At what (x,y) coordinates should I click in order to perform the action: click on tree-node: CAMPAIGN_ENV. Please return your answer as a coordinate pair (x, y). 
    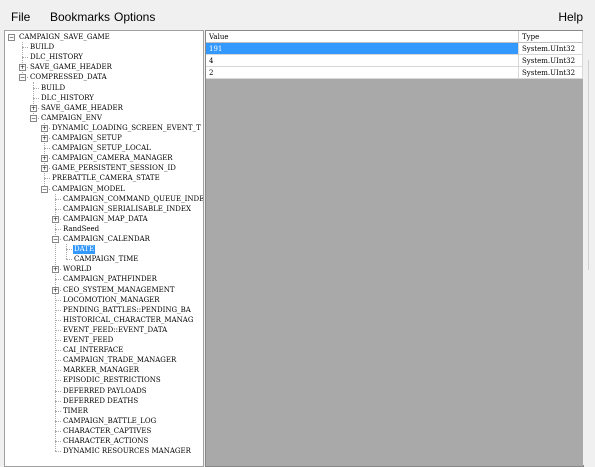
    Looking at the image, I should click on (71, 118).